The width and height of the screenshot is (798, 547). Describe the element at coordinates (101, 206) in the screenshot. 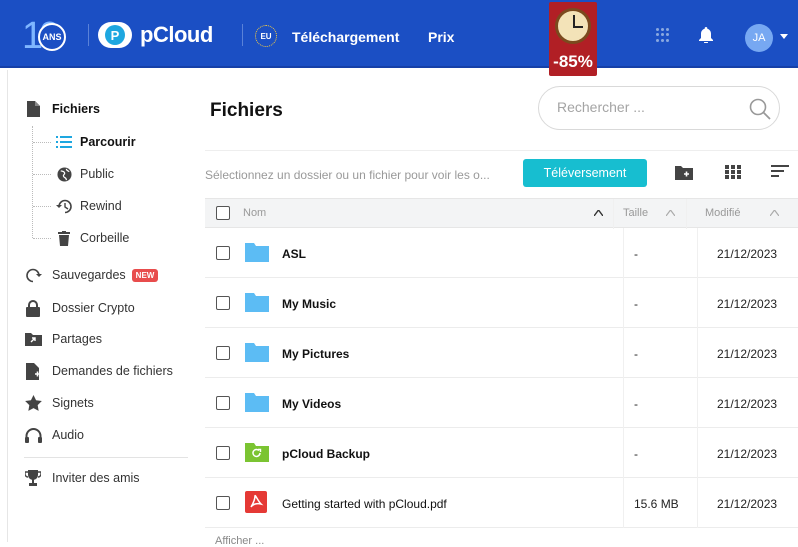

I see `sidebar-item-label: Rewind` at that location.